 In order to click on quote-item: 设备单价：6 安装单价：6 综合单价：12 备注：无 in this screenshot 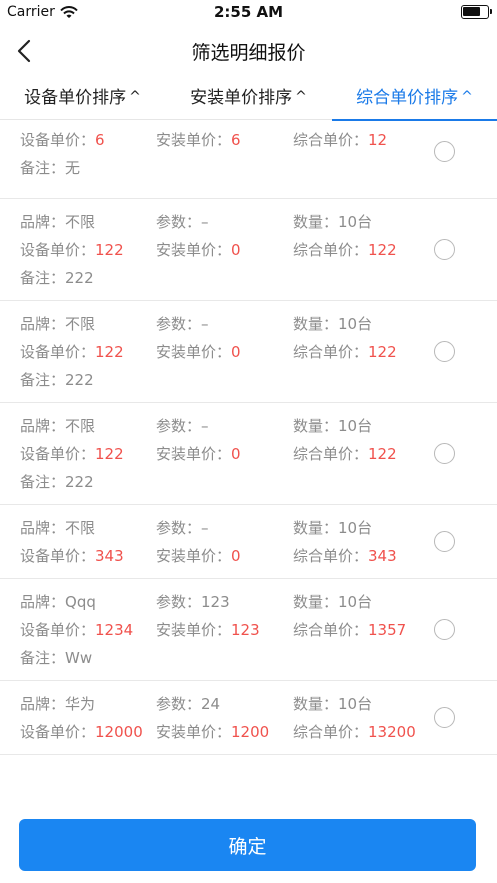, I will do `click(248, 160)`.